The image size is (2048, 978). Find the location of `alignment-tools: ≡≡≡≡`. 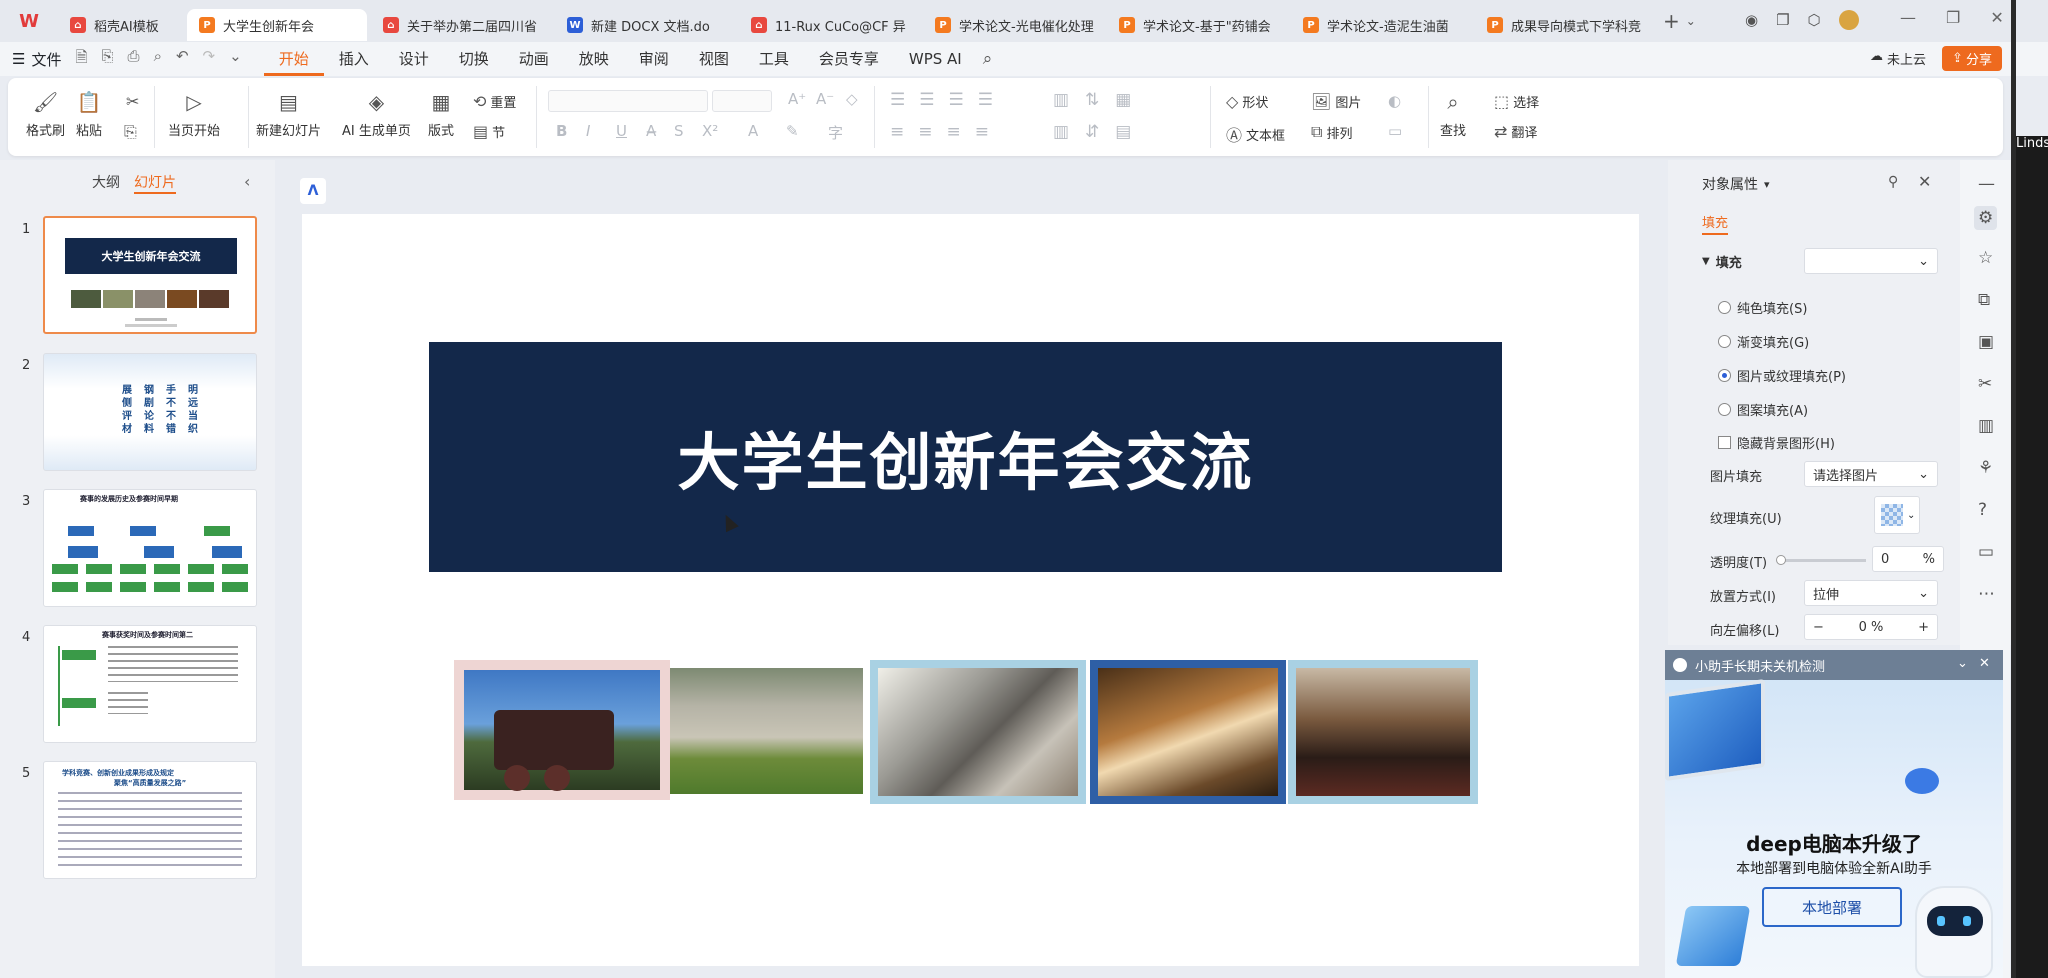

alignment-tools: ≡≡≡≡ is located at coordinates (946, 132).